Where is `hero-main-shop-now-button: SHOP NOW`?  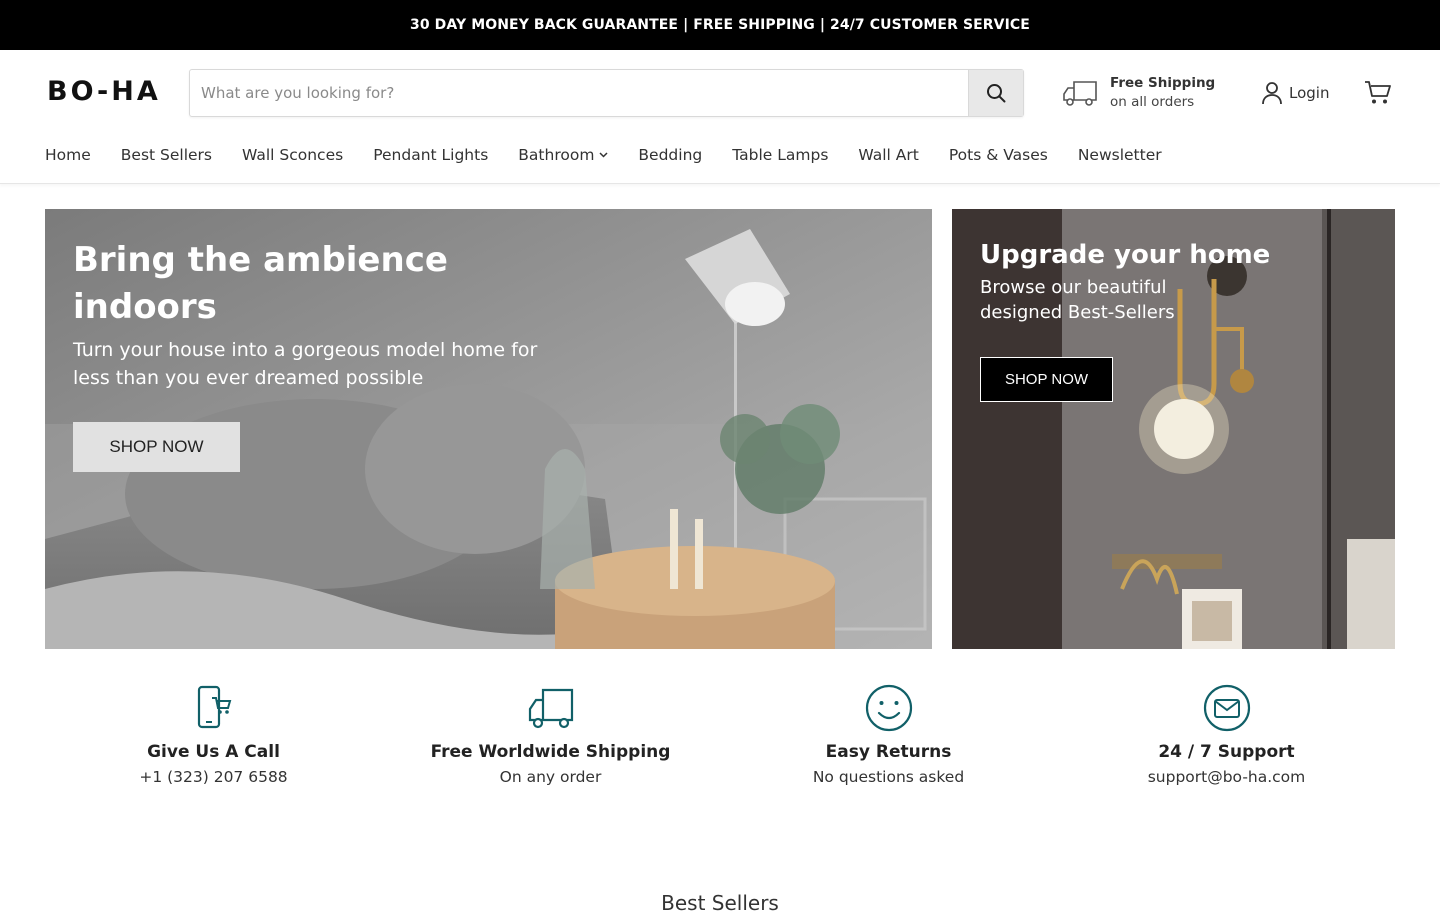
hero-main-shop-now-button: SHOP NOW is located at coordinates (156, 447).